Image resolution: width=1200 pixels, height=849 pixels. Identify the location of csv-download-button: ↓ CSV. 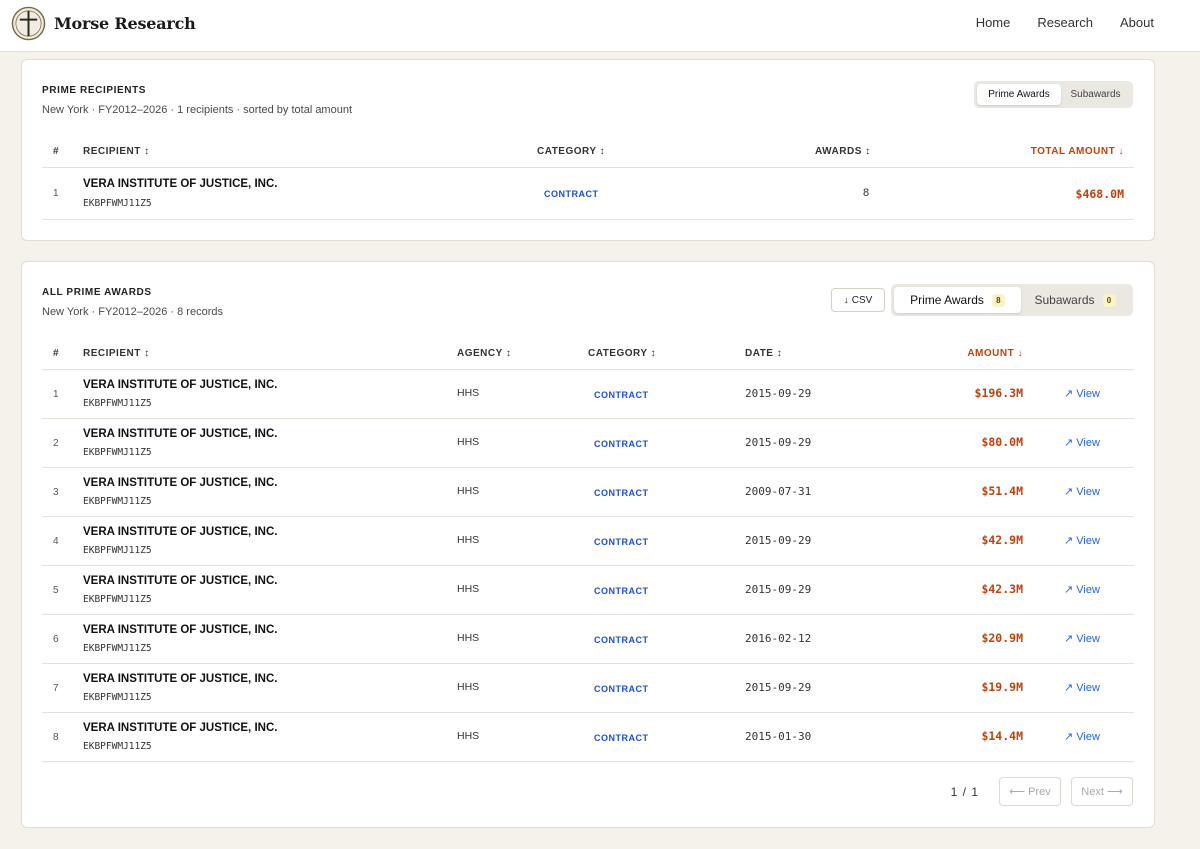
(858, 300).